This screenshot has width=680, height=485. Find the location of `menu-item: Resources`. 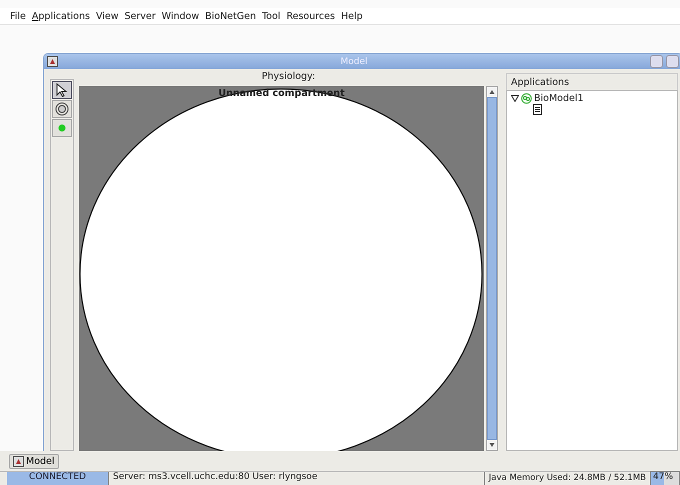

menu-item: Resources is located at coordinates (310, 16).